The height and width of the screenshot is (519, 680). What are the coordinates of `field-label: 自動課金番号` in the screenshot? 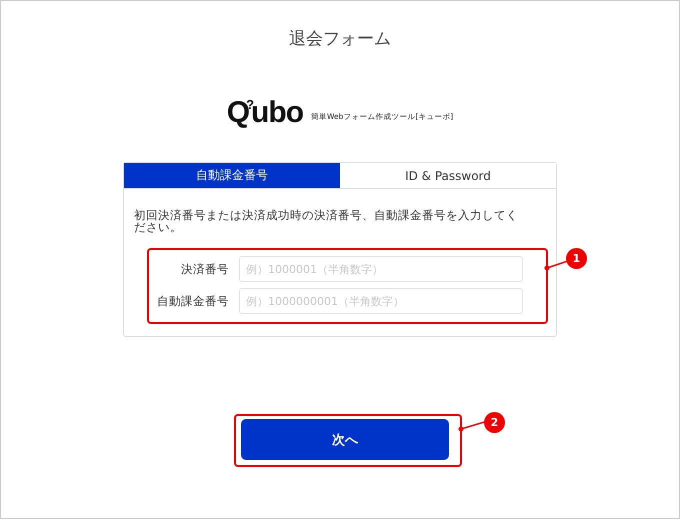 It's located at (192, 301).